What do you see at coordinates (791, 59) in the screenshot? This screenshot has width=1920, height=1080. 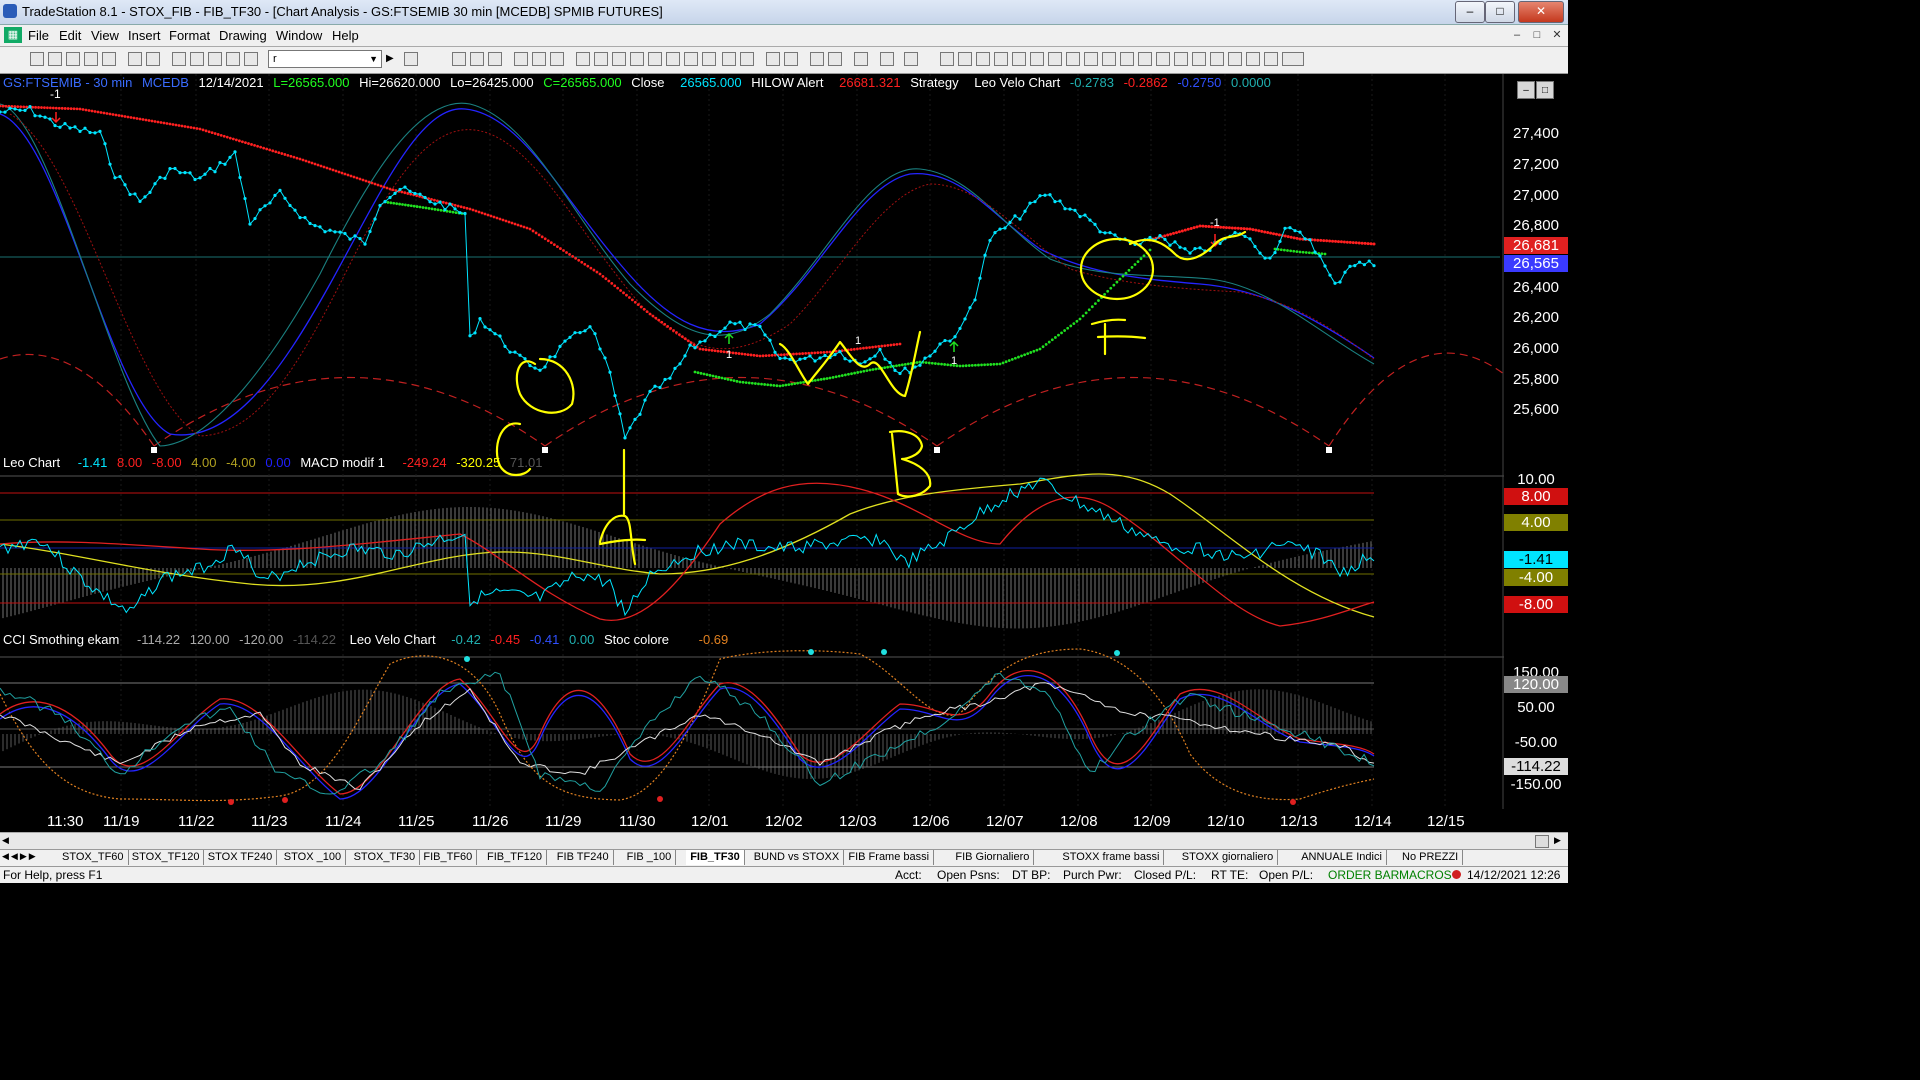 I see `zoom-out-icon` at bounding box center [791, 59].